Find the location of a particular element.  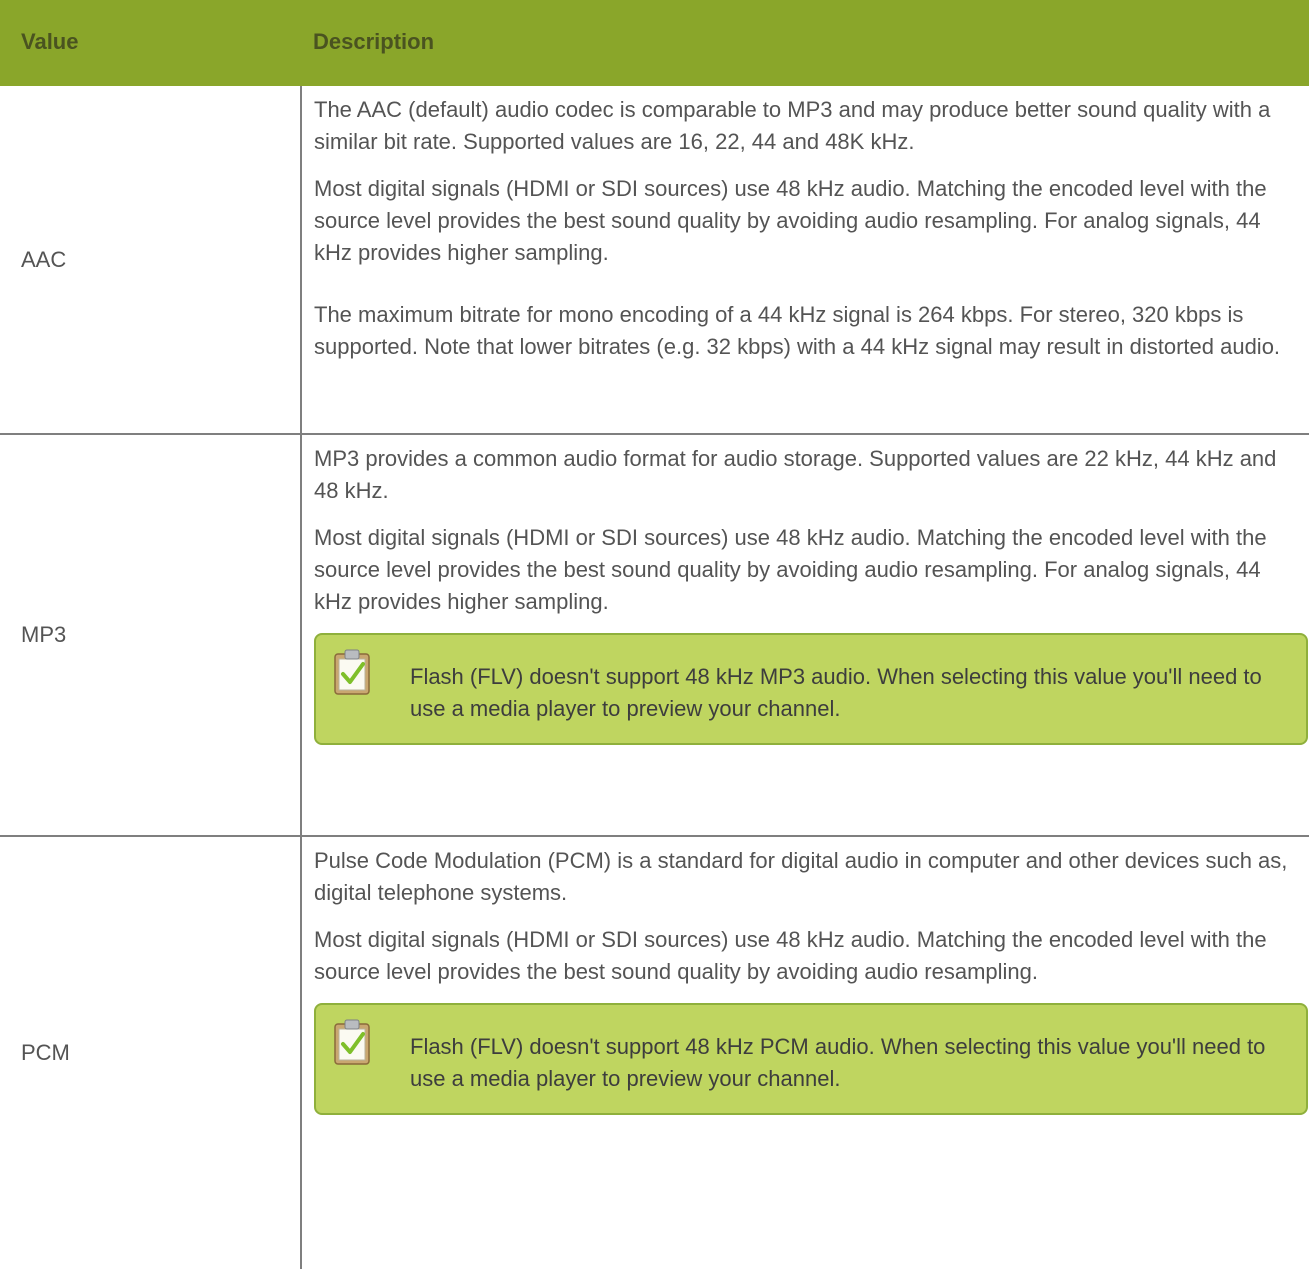

table-header-row: Value Description is located at coordinates (654, 43).